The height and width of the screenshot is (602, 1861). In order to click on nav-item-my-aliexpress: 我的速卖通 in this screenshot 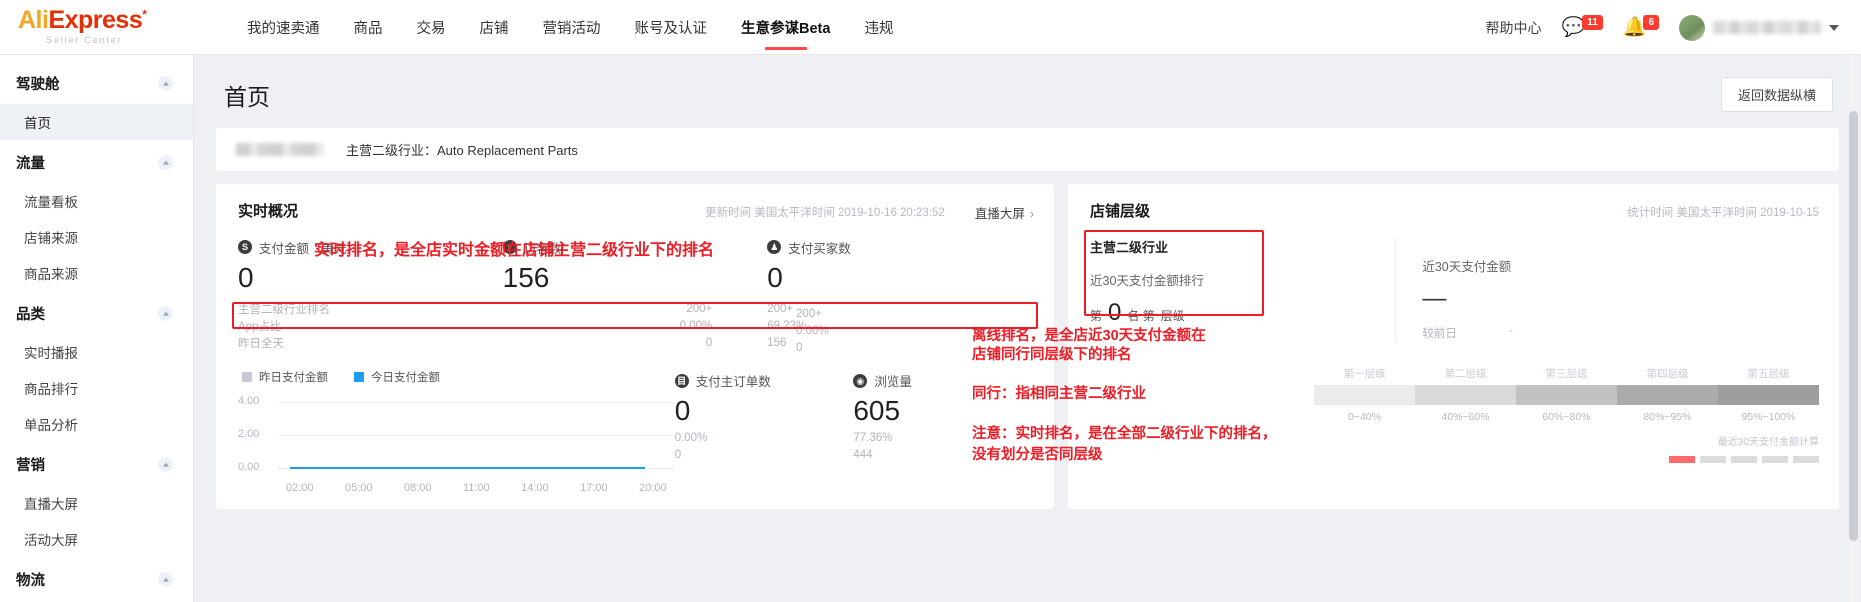, I will do `click(283, 27)`.